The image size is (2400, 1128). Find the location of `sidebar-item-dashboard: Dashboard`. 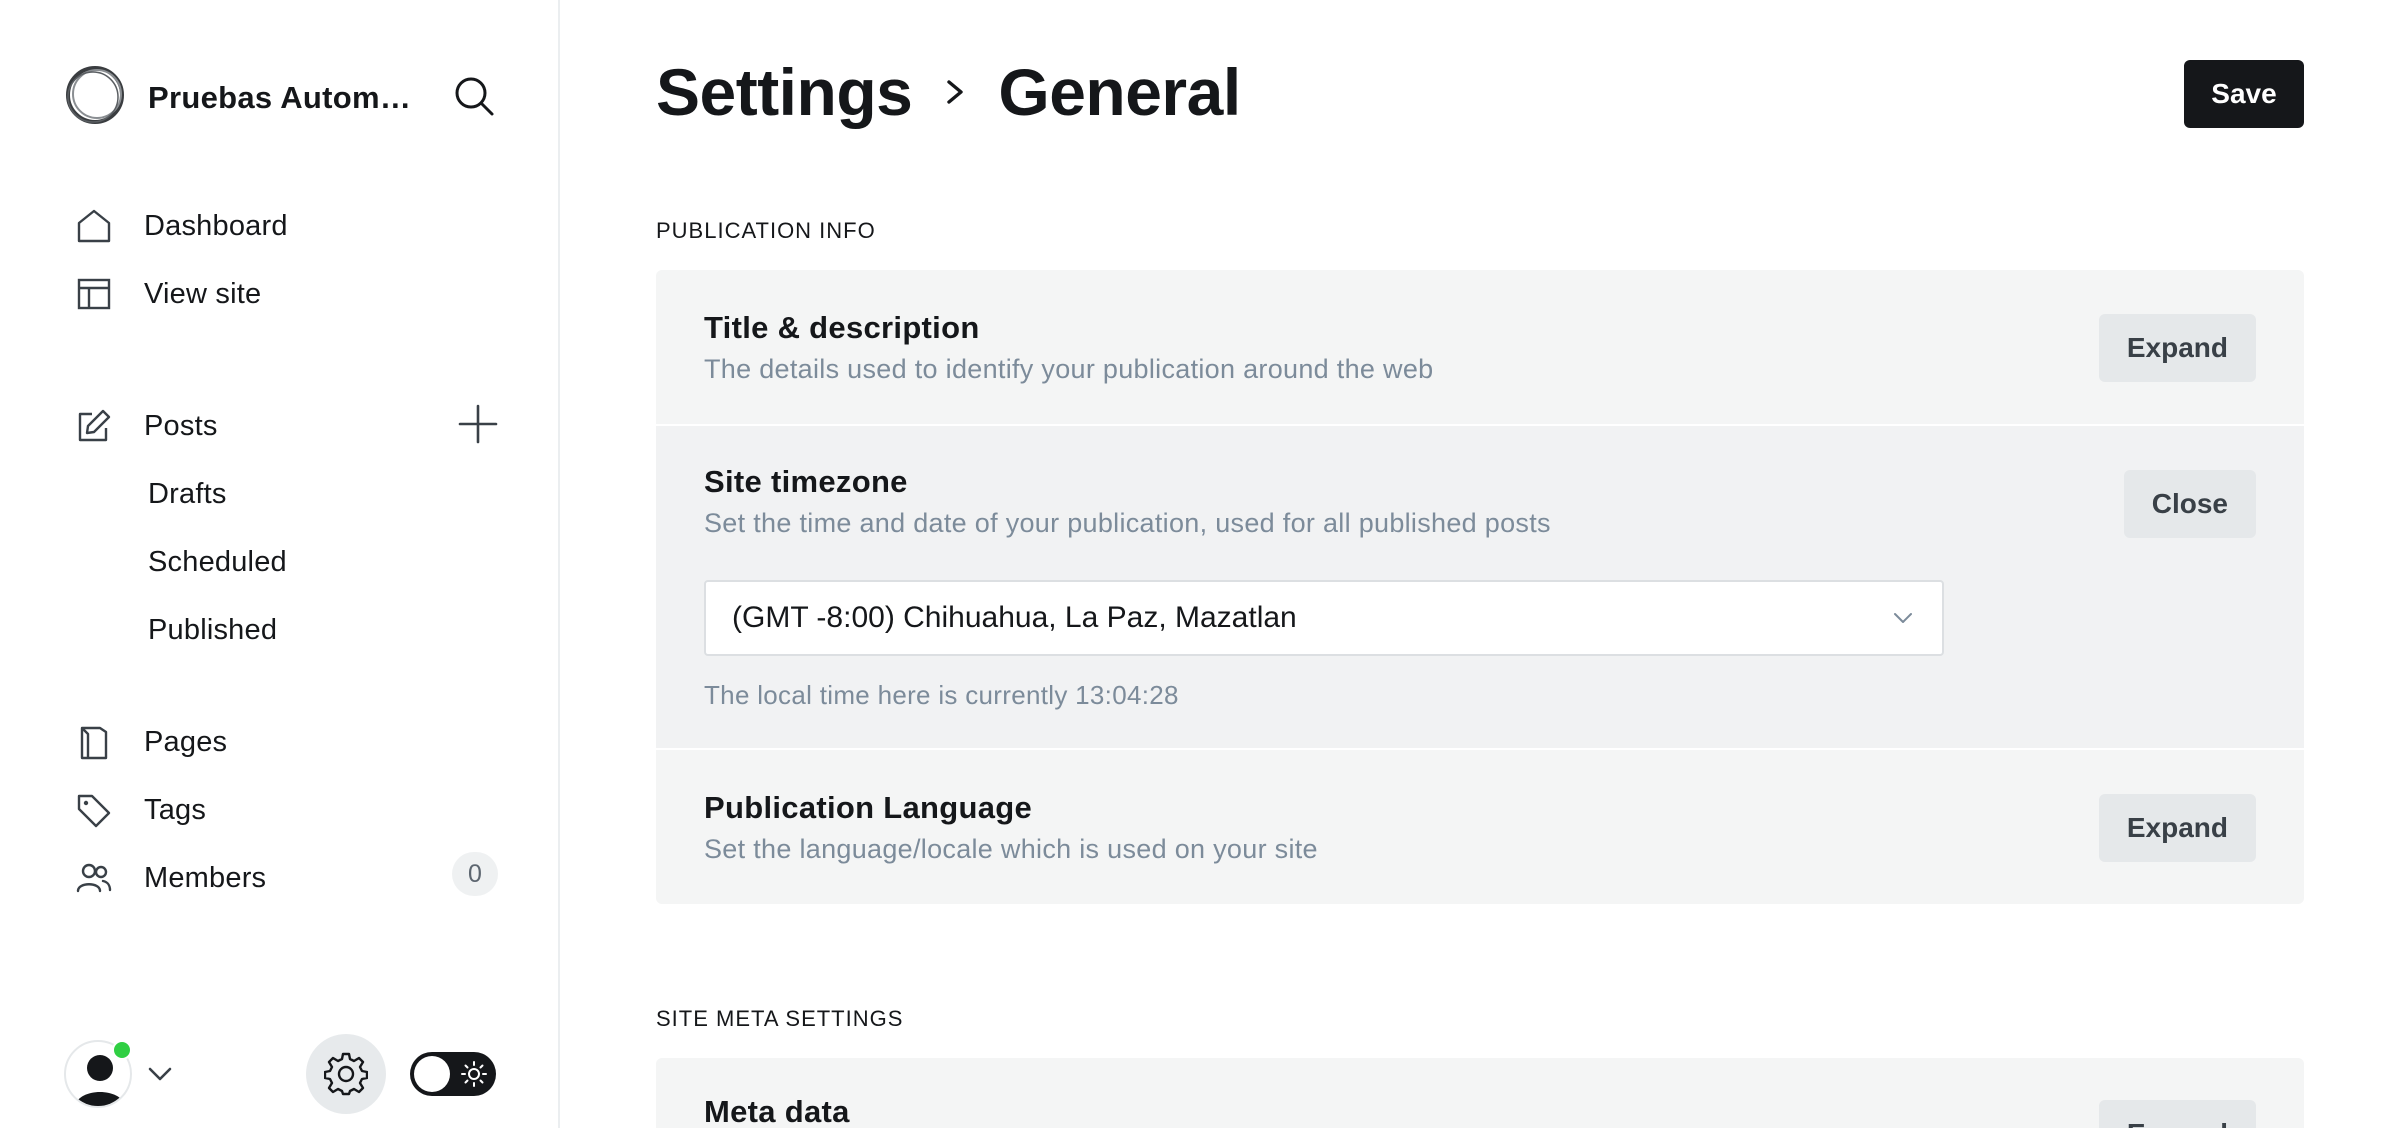

sidebar-item-dashboard: Dashboard is located at coordinates (181, 226).